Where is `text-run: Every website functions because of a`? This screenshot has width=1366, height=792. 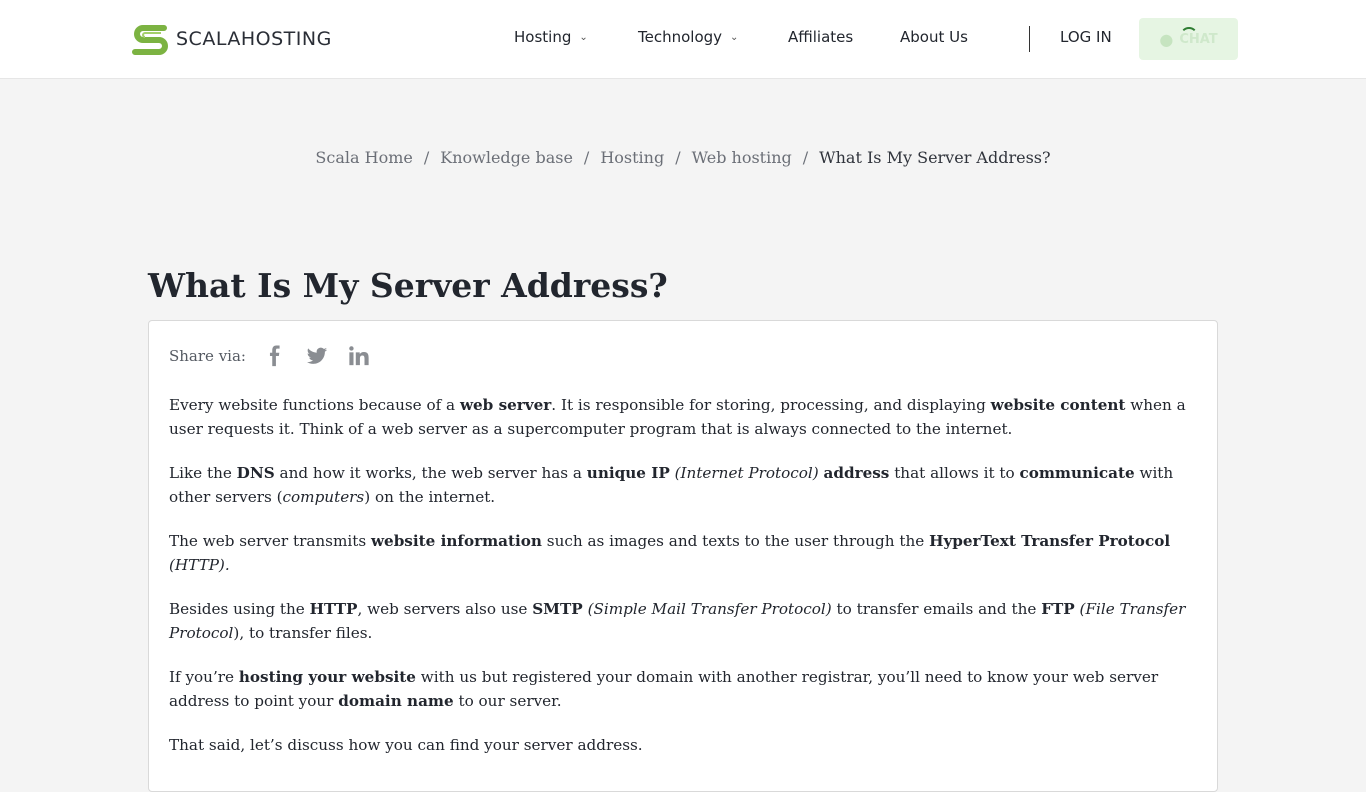 text-run: Every website functions because of a is located at coordinates (314, 405).